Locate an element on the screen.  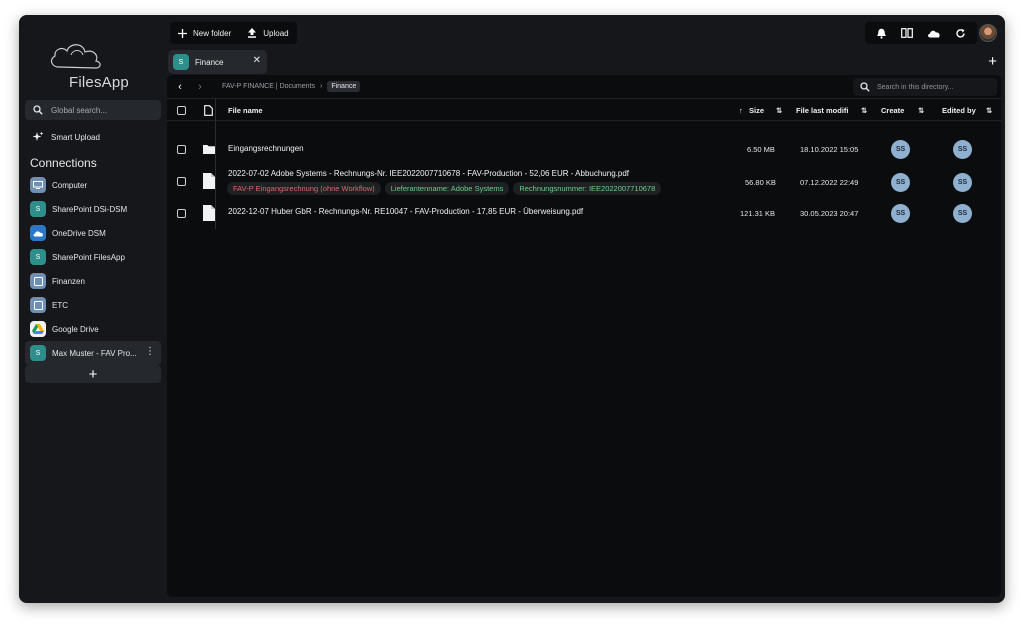
close-tab-icon: ✕ is located at coordinates (257, 60).